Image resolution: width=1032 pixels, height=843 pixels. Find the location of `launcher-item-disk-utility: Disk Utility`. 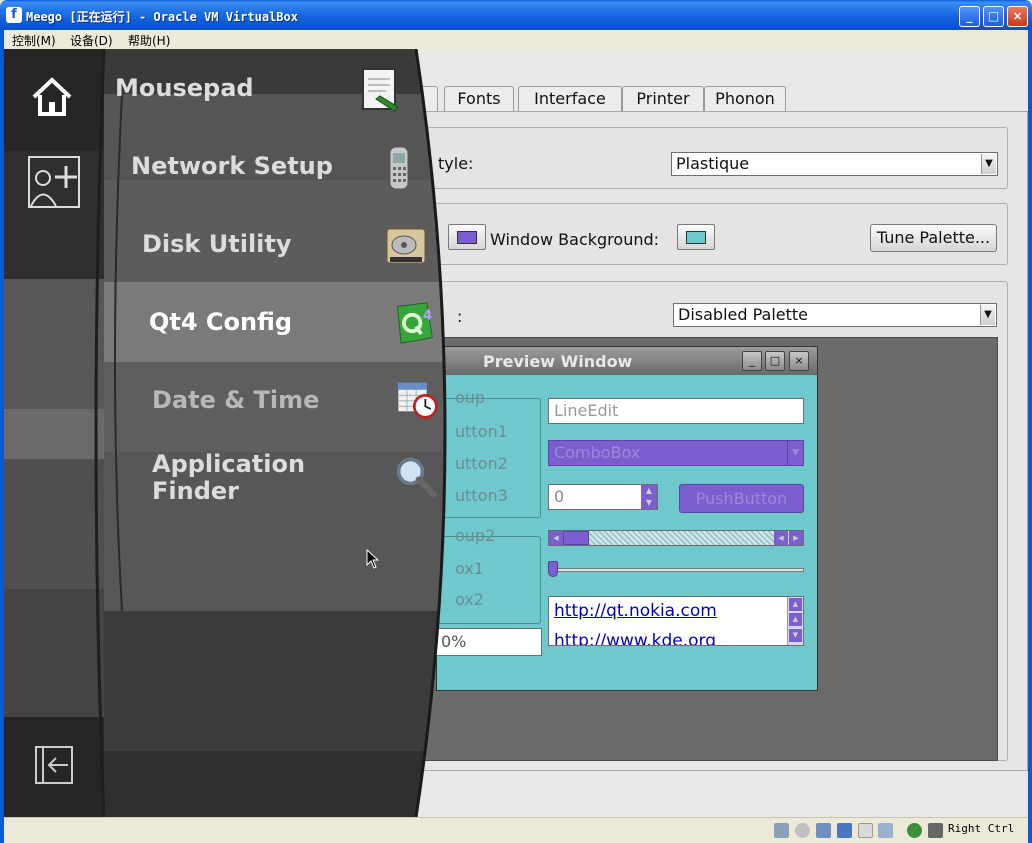

launcher-item-disk-utility: Disk Utility is located at coordinates (217, 244).